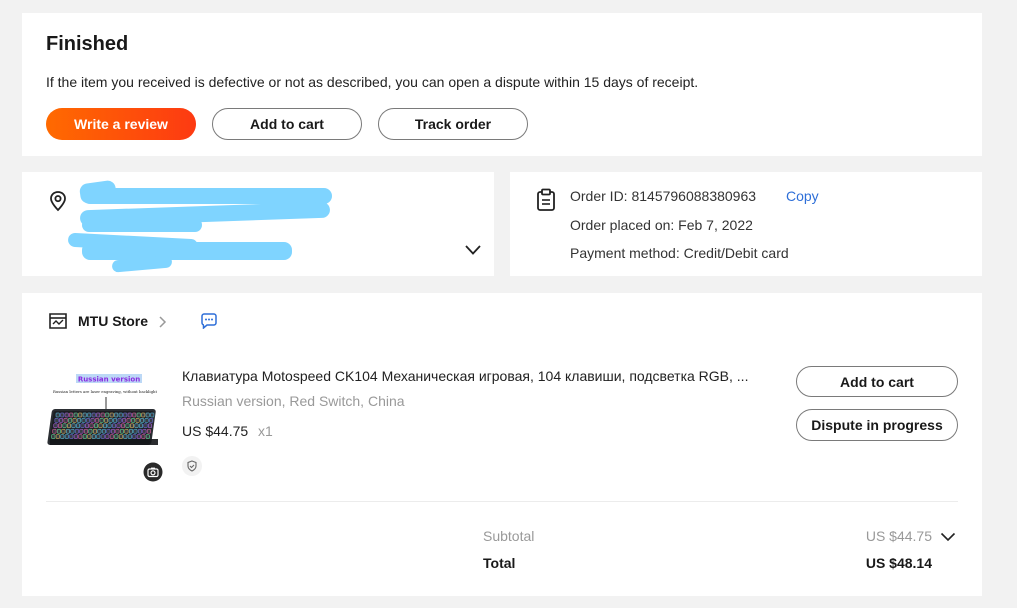 The width and height of the screenshot is (1017, 608). I want to click on order-id: Order ID: 8145796088380963, so click(663, 196).